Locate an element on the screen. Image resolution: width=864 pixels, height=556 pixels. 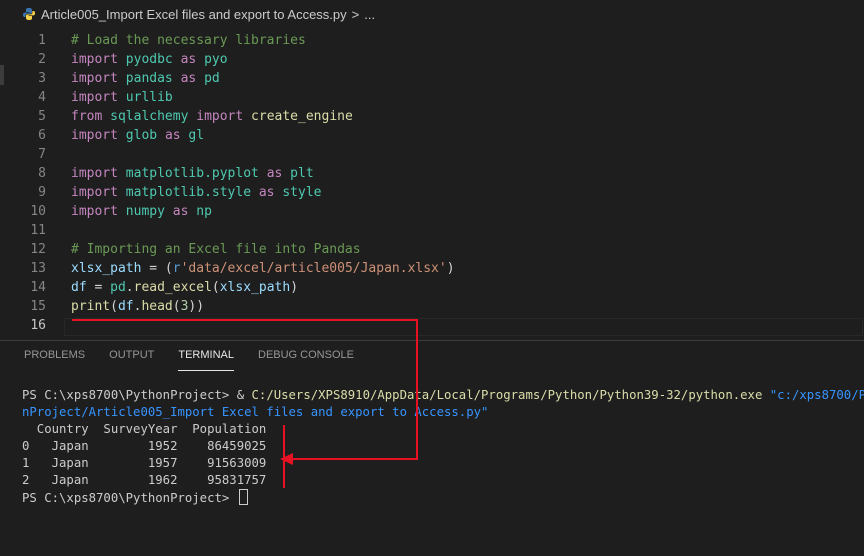
code-token: np is located at coordinates (204, 211).